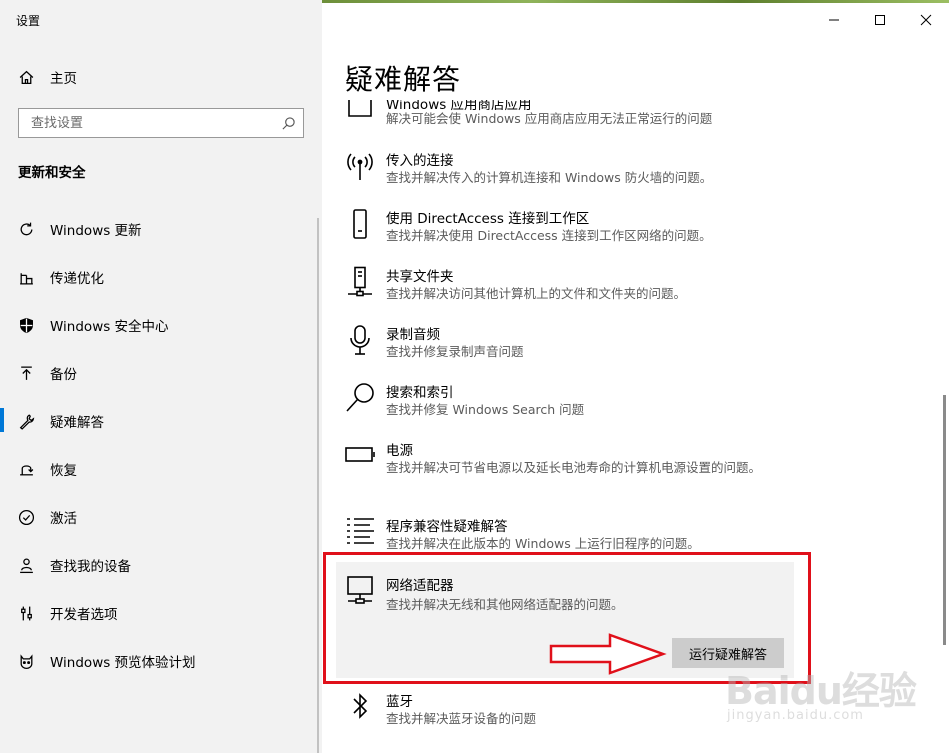  Describe the element at coordinates (944, 520) in the screenshot. I see `content-scrollbar` at that location.